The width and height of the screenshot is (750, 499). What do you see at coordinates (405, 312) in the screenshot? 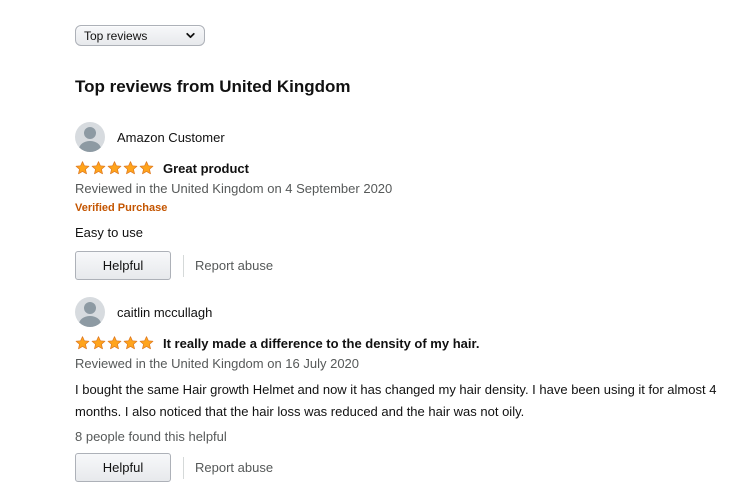
I see `reviewer-profile: caitlin mccullagh` at bounding box center [405, 312].